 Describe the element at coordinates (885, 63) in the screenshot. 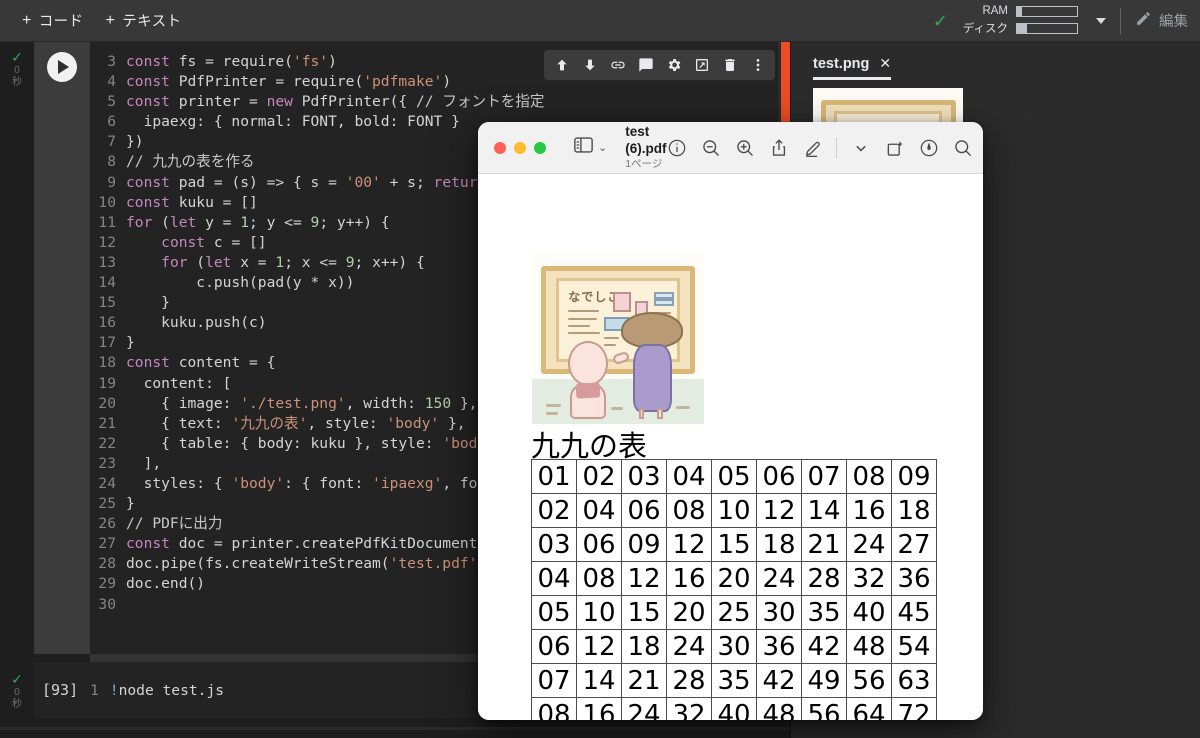

I see `close-icon: ✕` at that location.